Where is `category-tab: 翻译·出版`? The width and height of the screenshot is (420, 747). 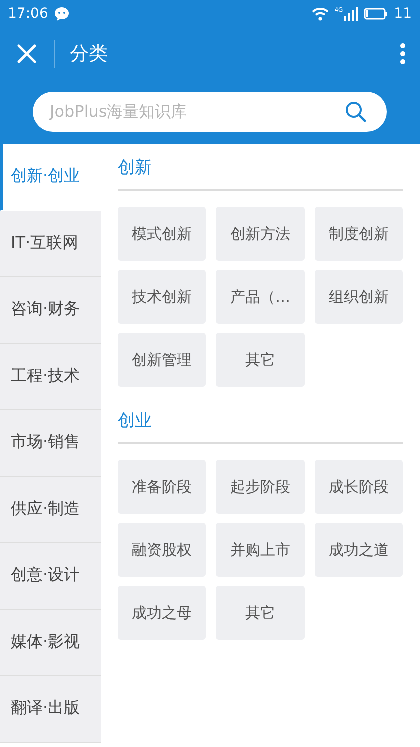 category-tab: 翻译·出版 is located at coordinates (50, 709).